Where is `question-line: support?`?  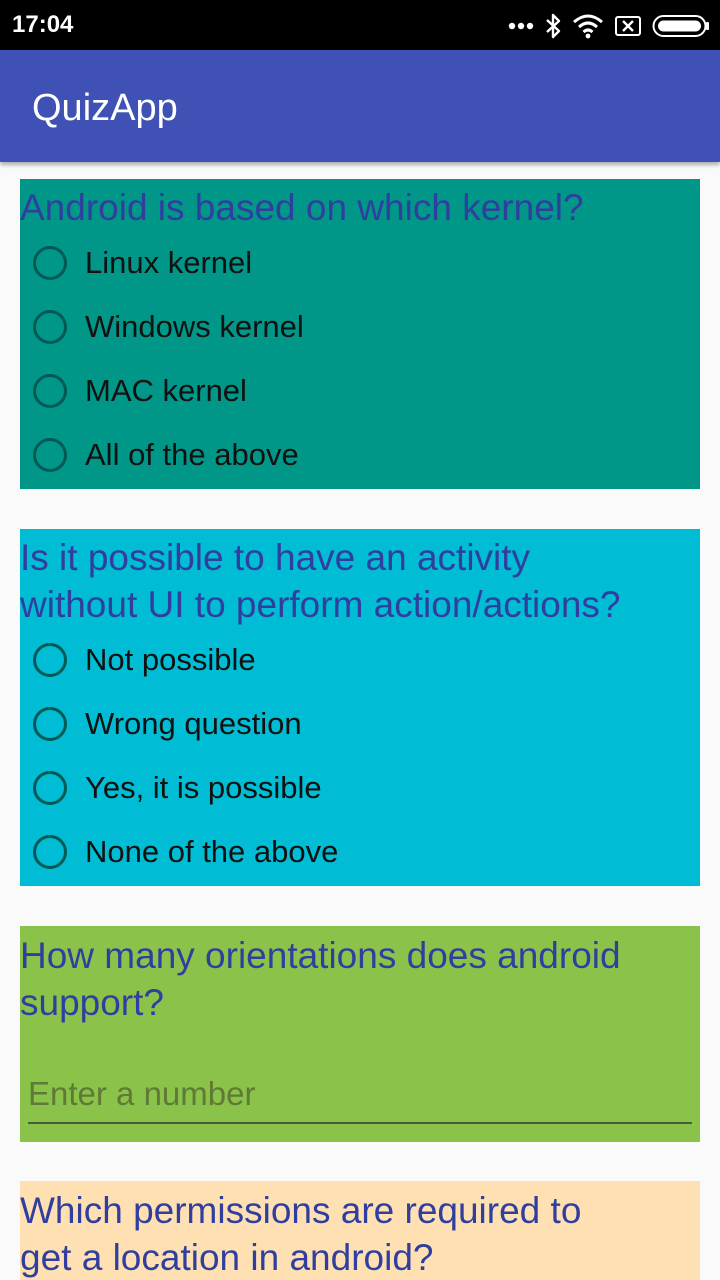 question-line: support? is located at coordinates (92, 1002).